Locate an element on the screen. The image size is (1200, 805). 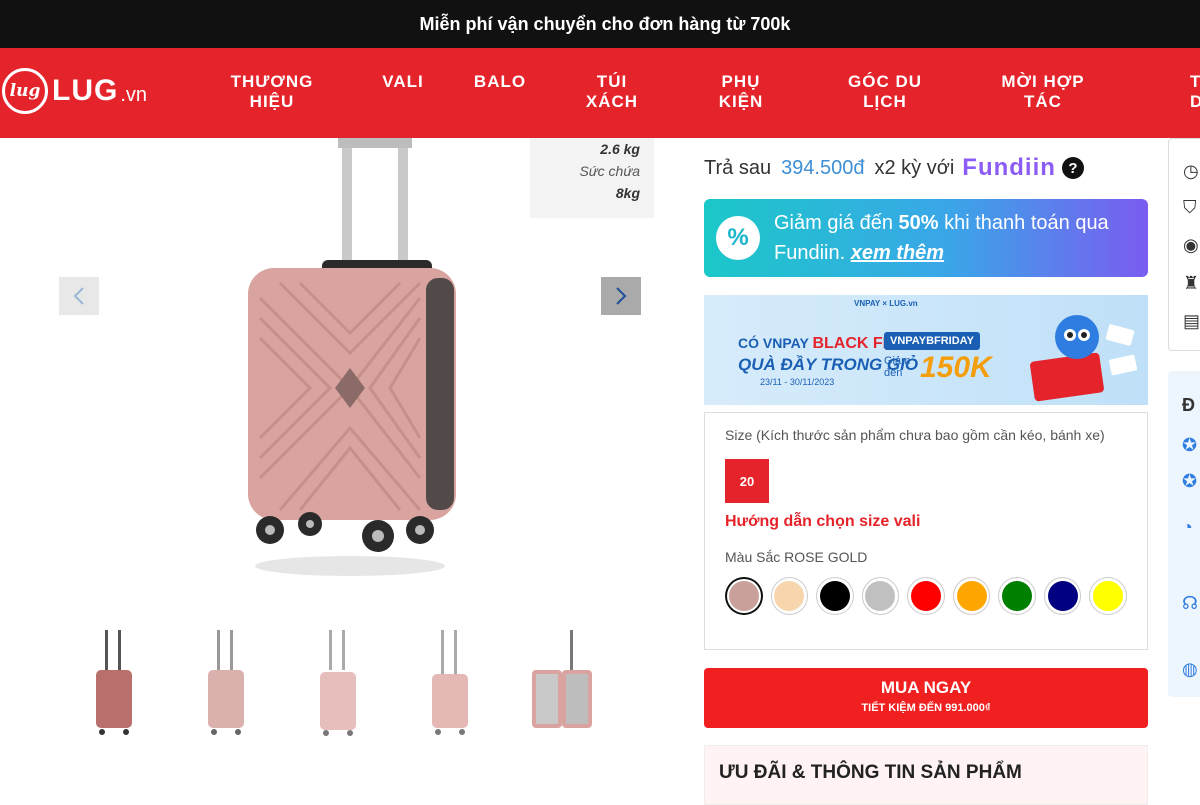
chevron-right-icon is located at coordinates (621, 296).